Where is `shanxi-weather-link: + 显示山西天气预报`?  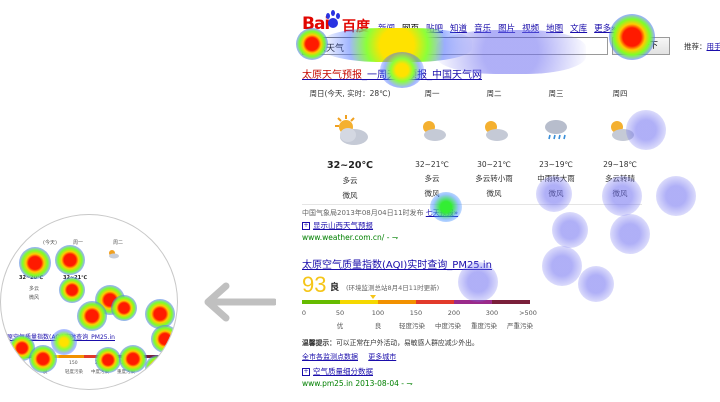 shanxi-weather-link: + 显示山西天气预报 is located at coordinates (337, 225).